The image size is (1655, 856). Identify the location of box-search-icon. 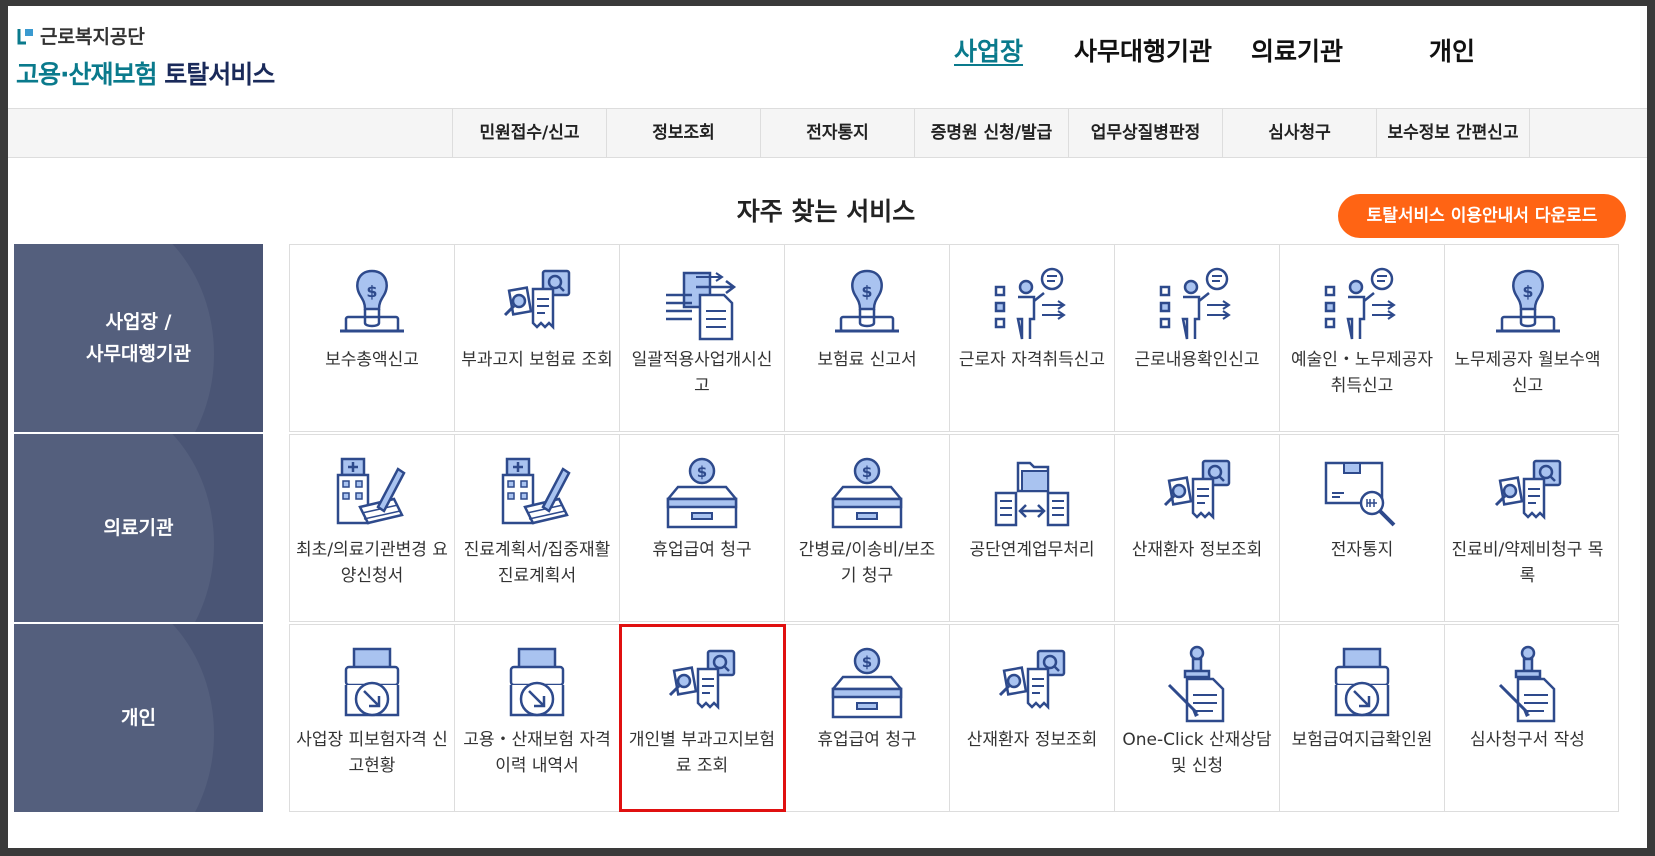
(1362, 495).